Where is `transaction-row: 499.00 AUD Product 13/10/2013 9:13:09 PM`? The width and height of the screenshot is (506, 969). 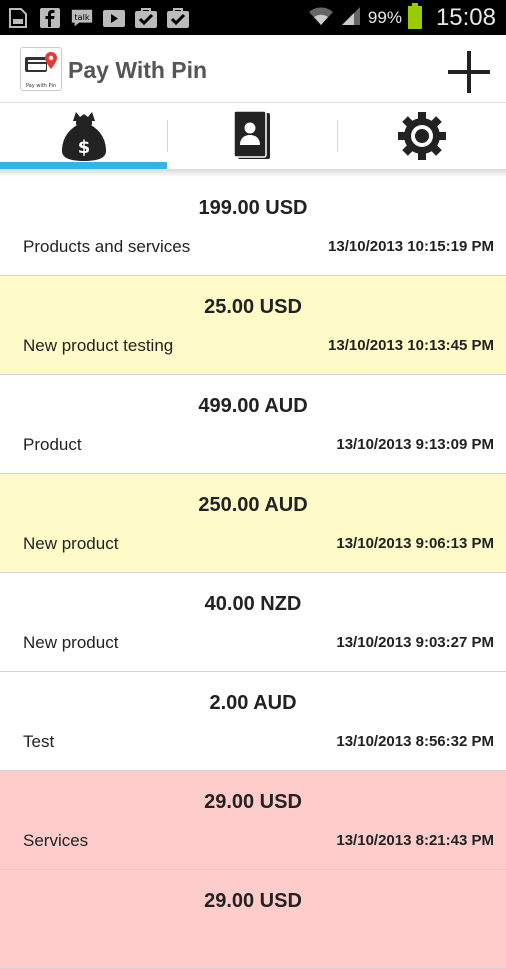
transaction-row: 499.00 AUD Product 13/10/2013 9:13:09 PM is located at coordinates (253, 424).